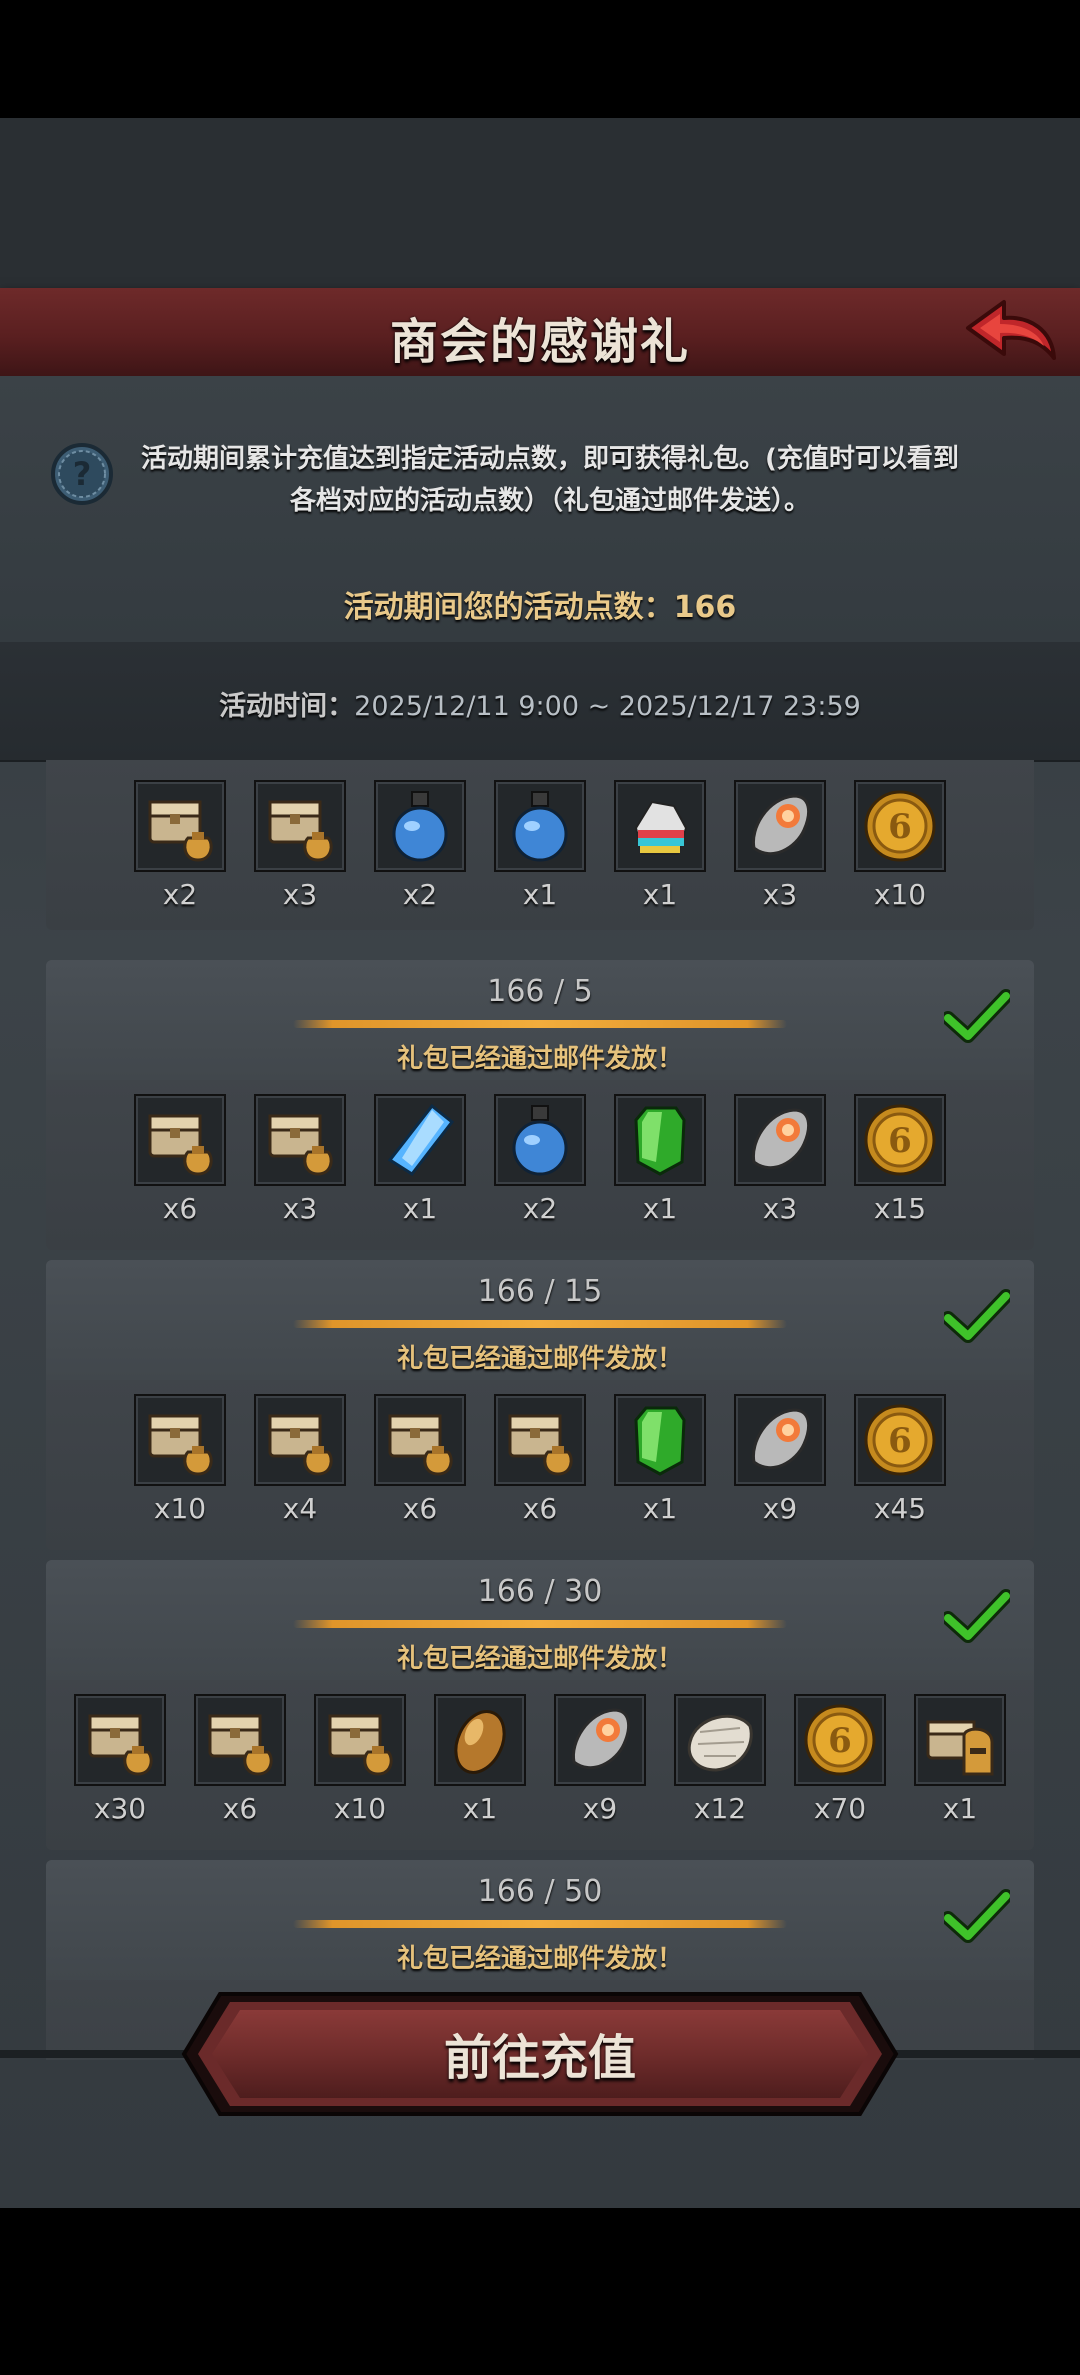 The image size is (1080, 2375). I want to click on reward-tier-card: 礼包已经通过邮件发放！x2x3x2x1x1x36x10, so click(540, 845).